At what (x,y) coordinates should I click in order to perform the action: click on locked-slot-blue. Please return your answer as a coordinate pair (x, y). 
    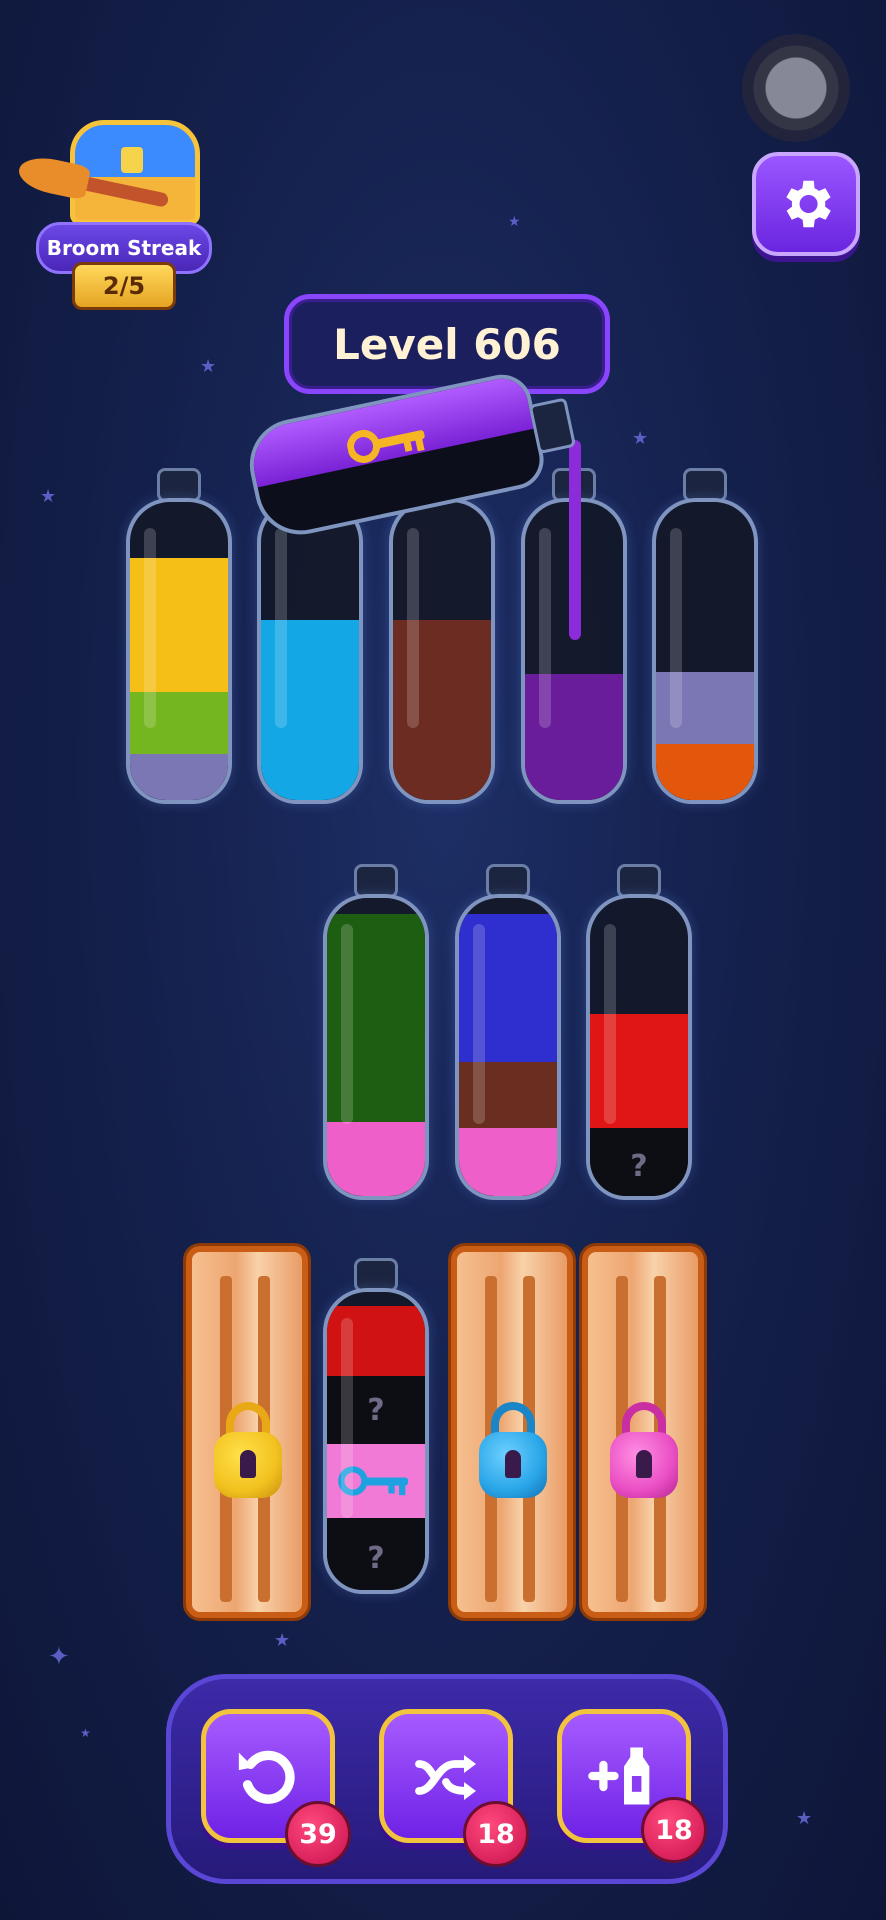
    Looking at the image, I should click on (512, 1432).